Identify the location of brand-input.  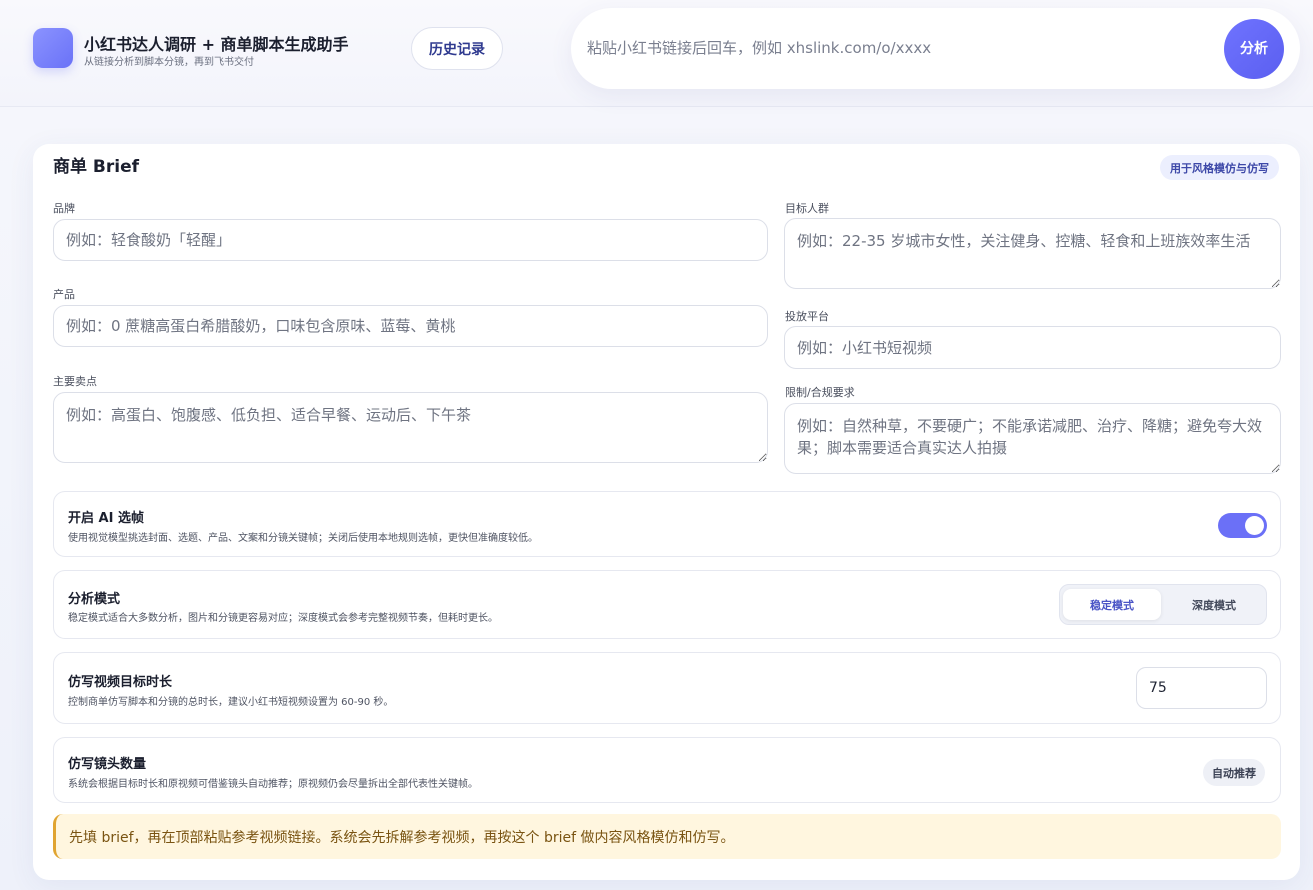
(410, 240).